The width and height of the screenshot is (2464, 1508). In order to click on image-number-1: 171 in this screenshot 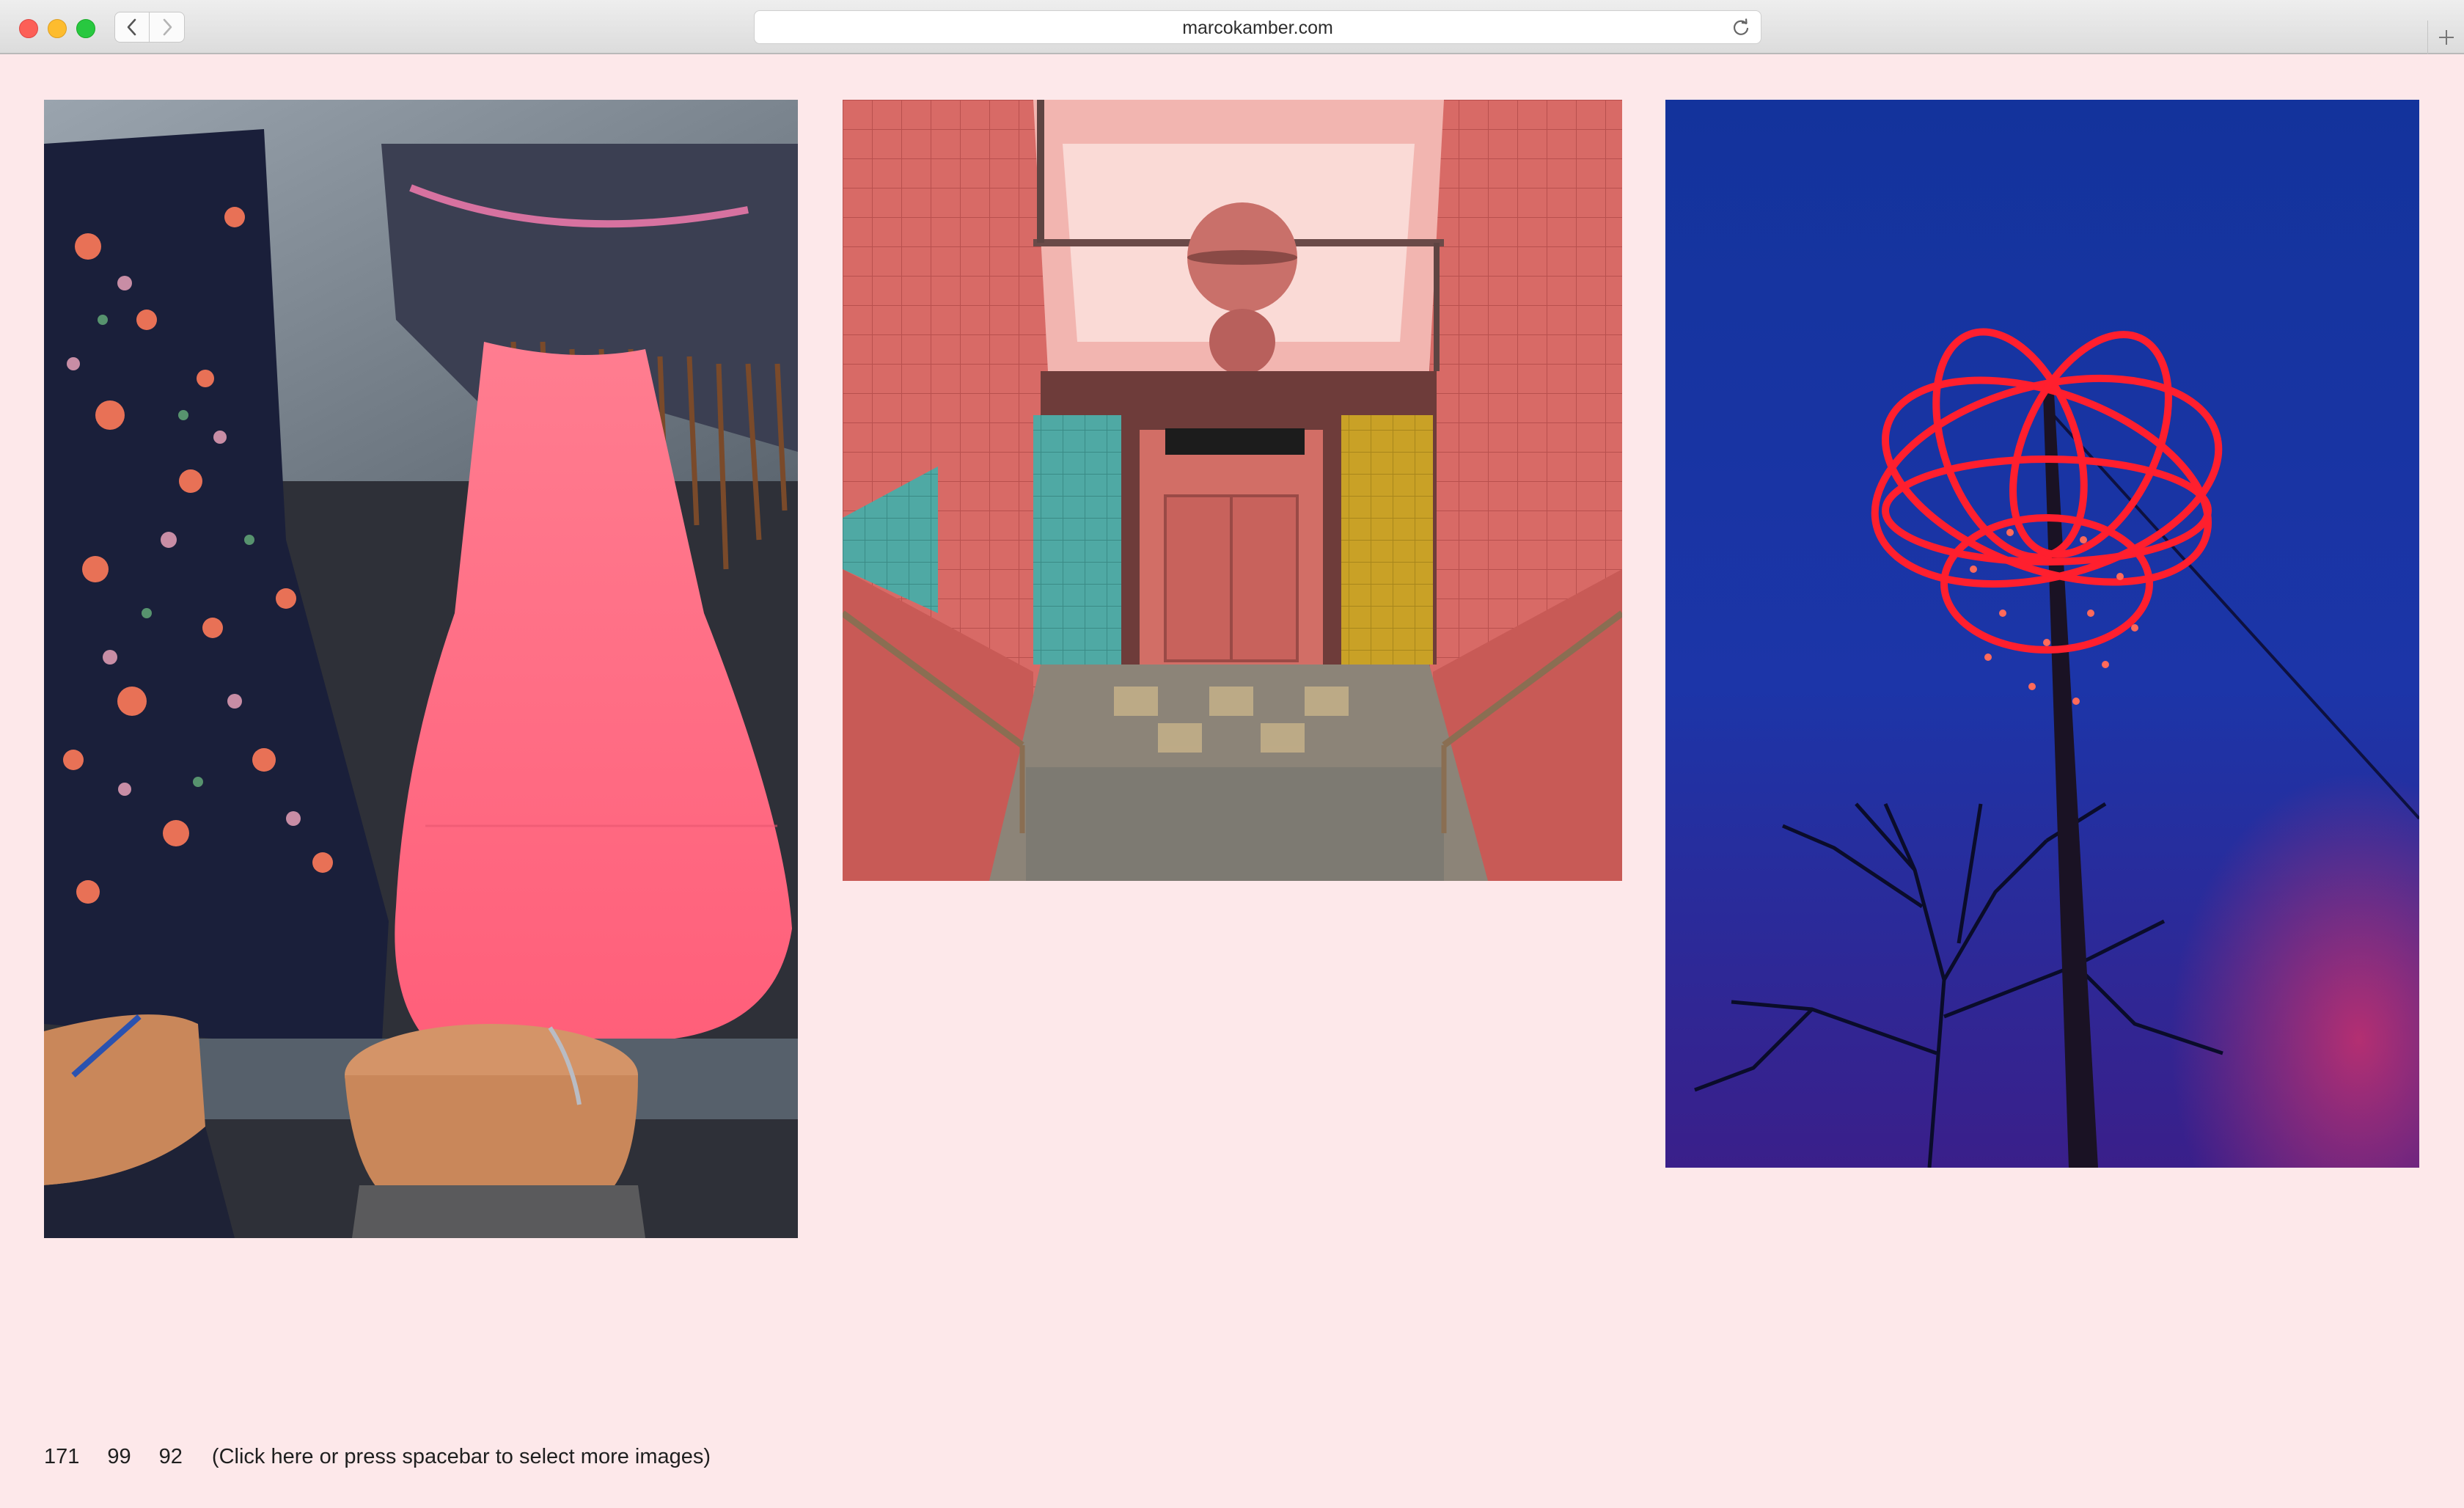, I will do `click(62, 1456)`.